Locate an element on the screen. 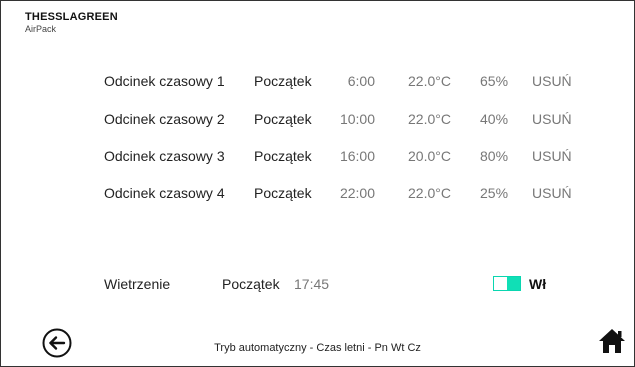  segment-name: Odcinek czasowy 3 is located at coordinates (164, 156).